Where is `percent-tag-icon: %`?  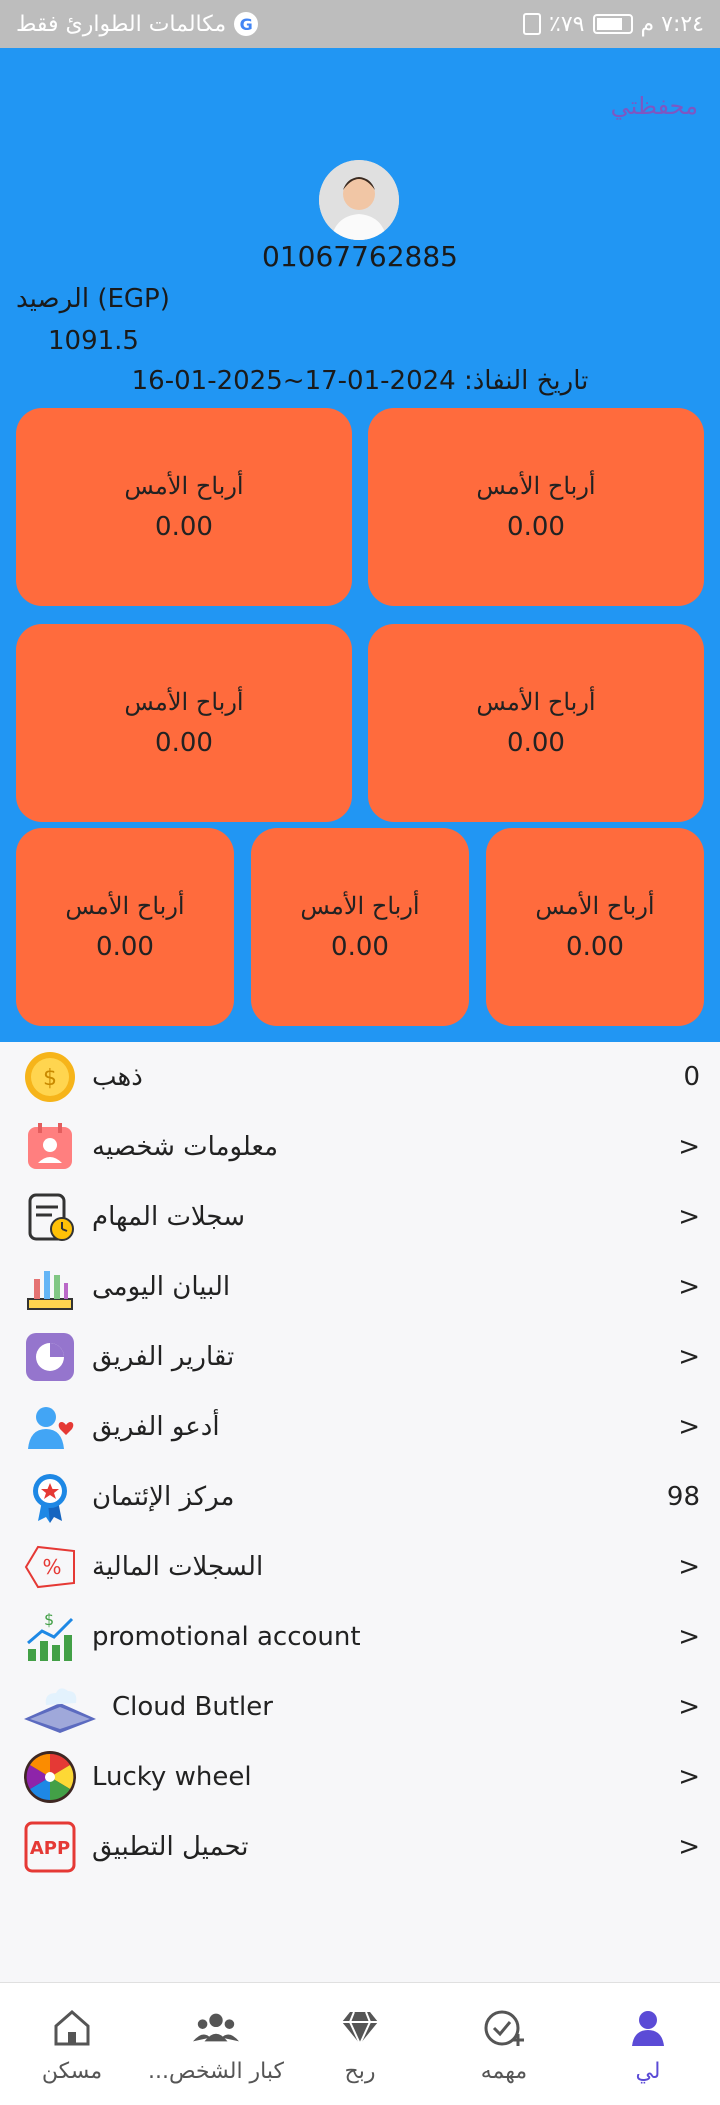 percent-tag-icon: % is located at coordinates (50, 1567).